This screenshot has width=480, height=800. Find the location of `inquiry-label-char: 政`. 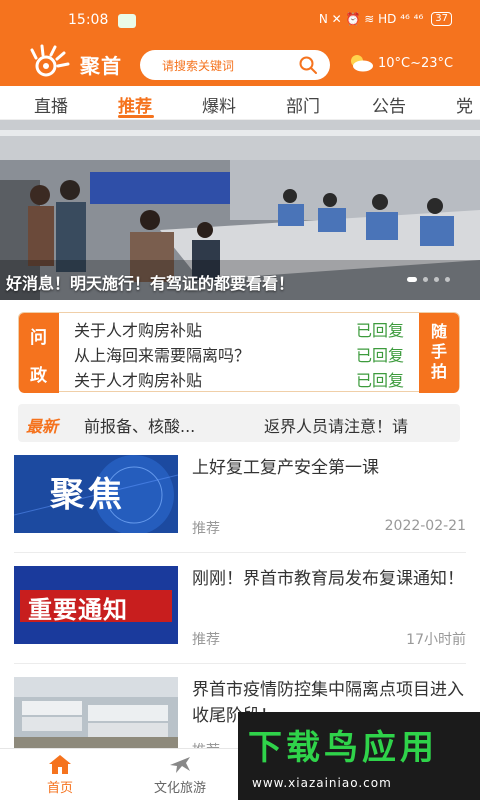

inquiry-label-char: 政 is located at coordinates (38, 376).